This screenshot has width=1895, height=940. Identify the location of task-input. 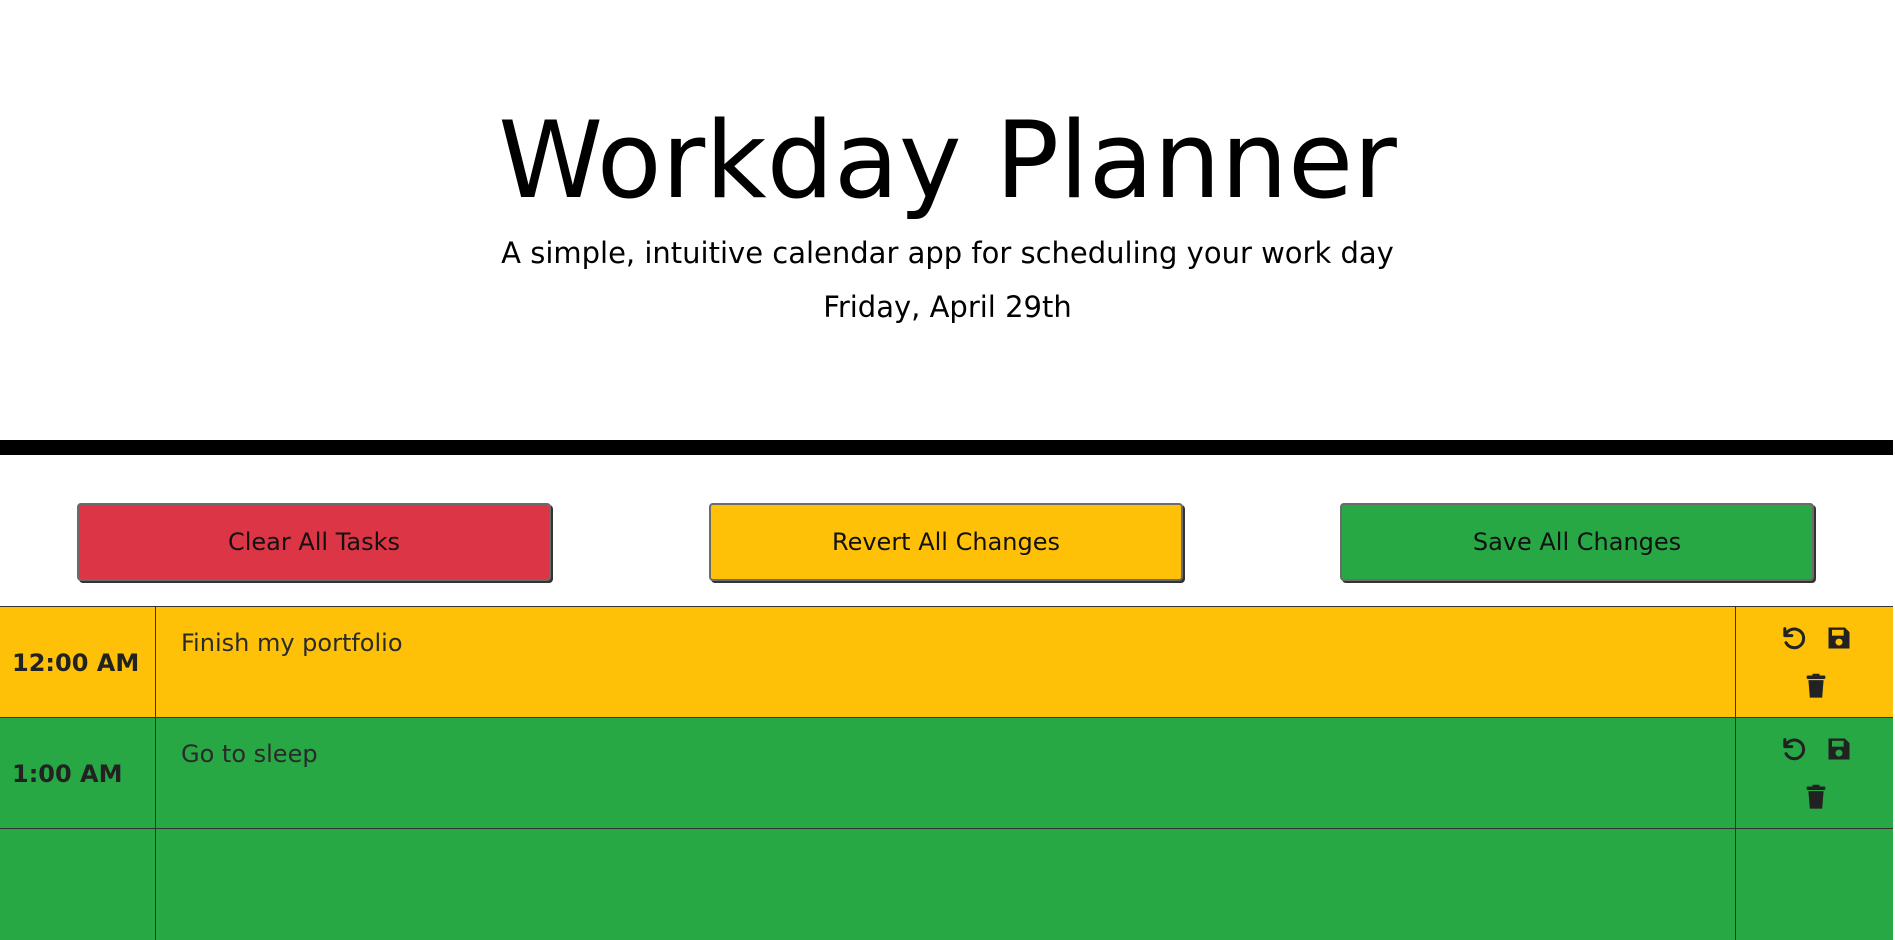
(946, 884).